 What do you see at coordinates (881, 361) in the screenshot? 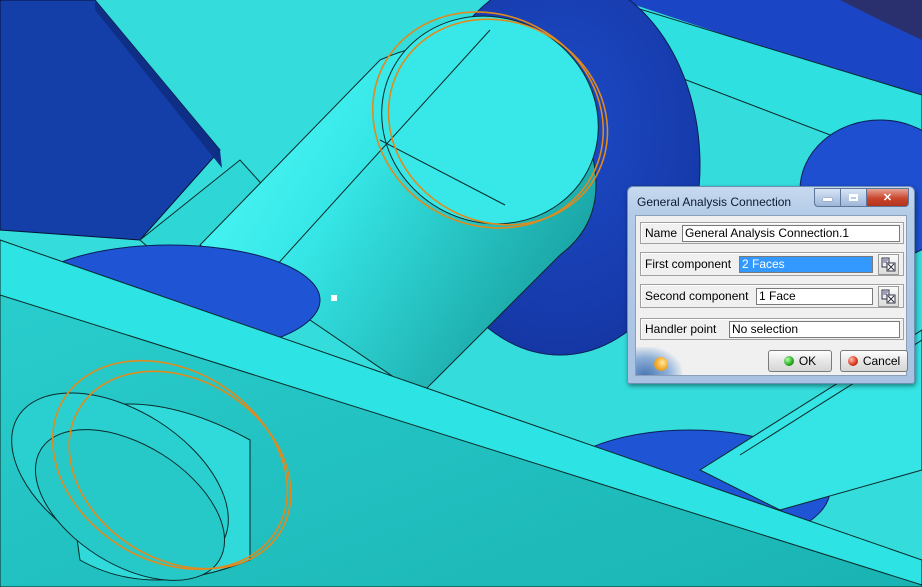
I see `cancel-label: Cancel` at bounding box center [881, 361].